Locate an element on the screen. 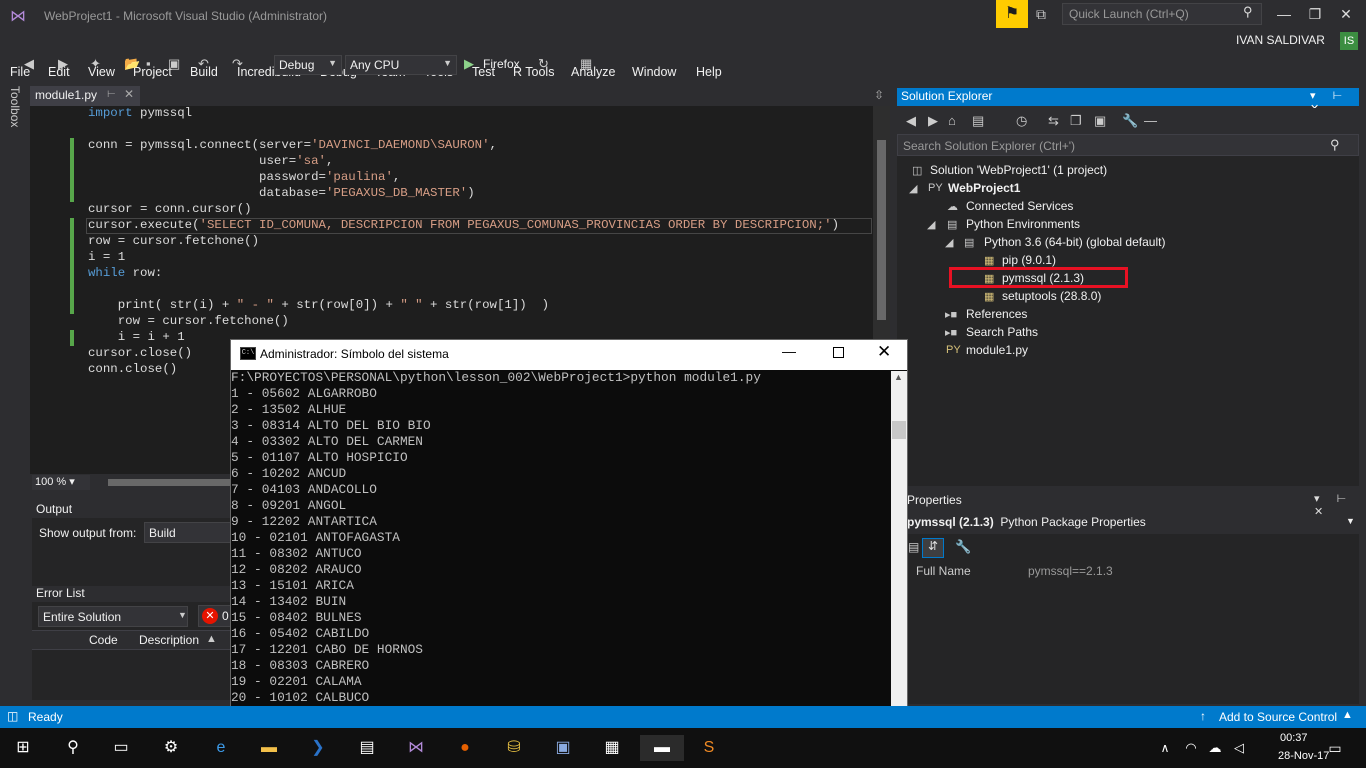 The width and height of the screenshot is (1366, 768). restore-button: ❐ is located at coordinates (1315, 14).